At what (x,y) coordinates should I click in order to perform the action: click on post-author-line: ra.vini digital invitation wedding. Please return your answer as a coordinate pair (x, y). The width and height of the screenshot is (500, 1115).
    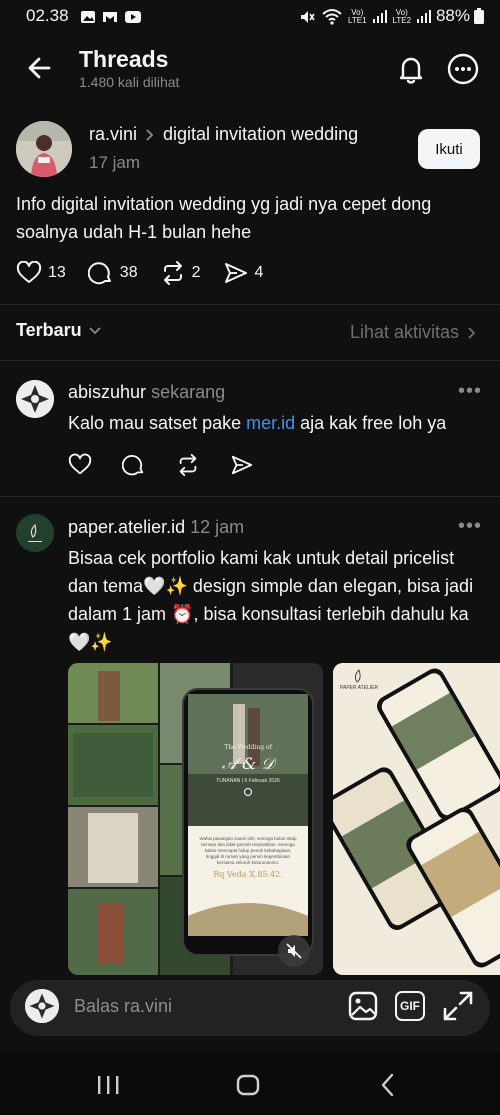
    Looking at the image, I should click on (223, 134).